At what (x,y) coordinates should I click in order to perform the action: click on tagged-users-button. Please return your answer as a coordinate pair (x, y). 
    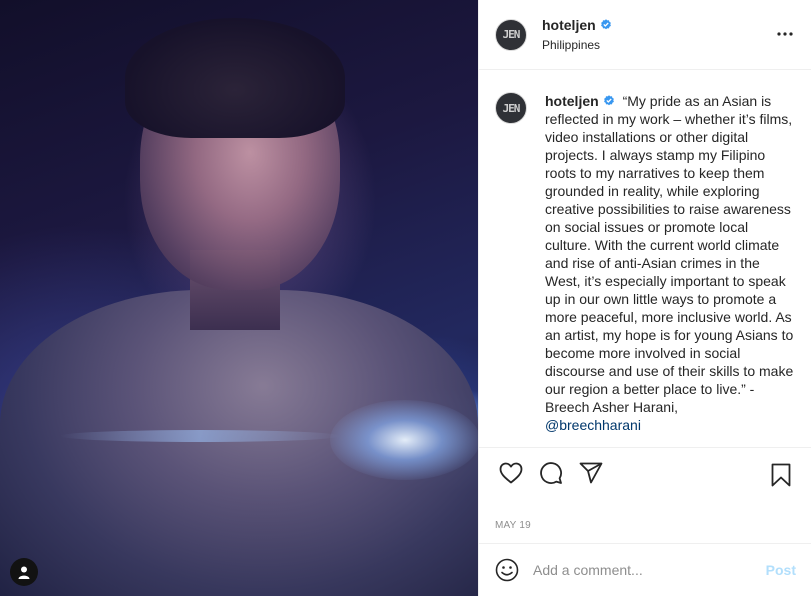
    Looking at the image, I should click on (24, 572).